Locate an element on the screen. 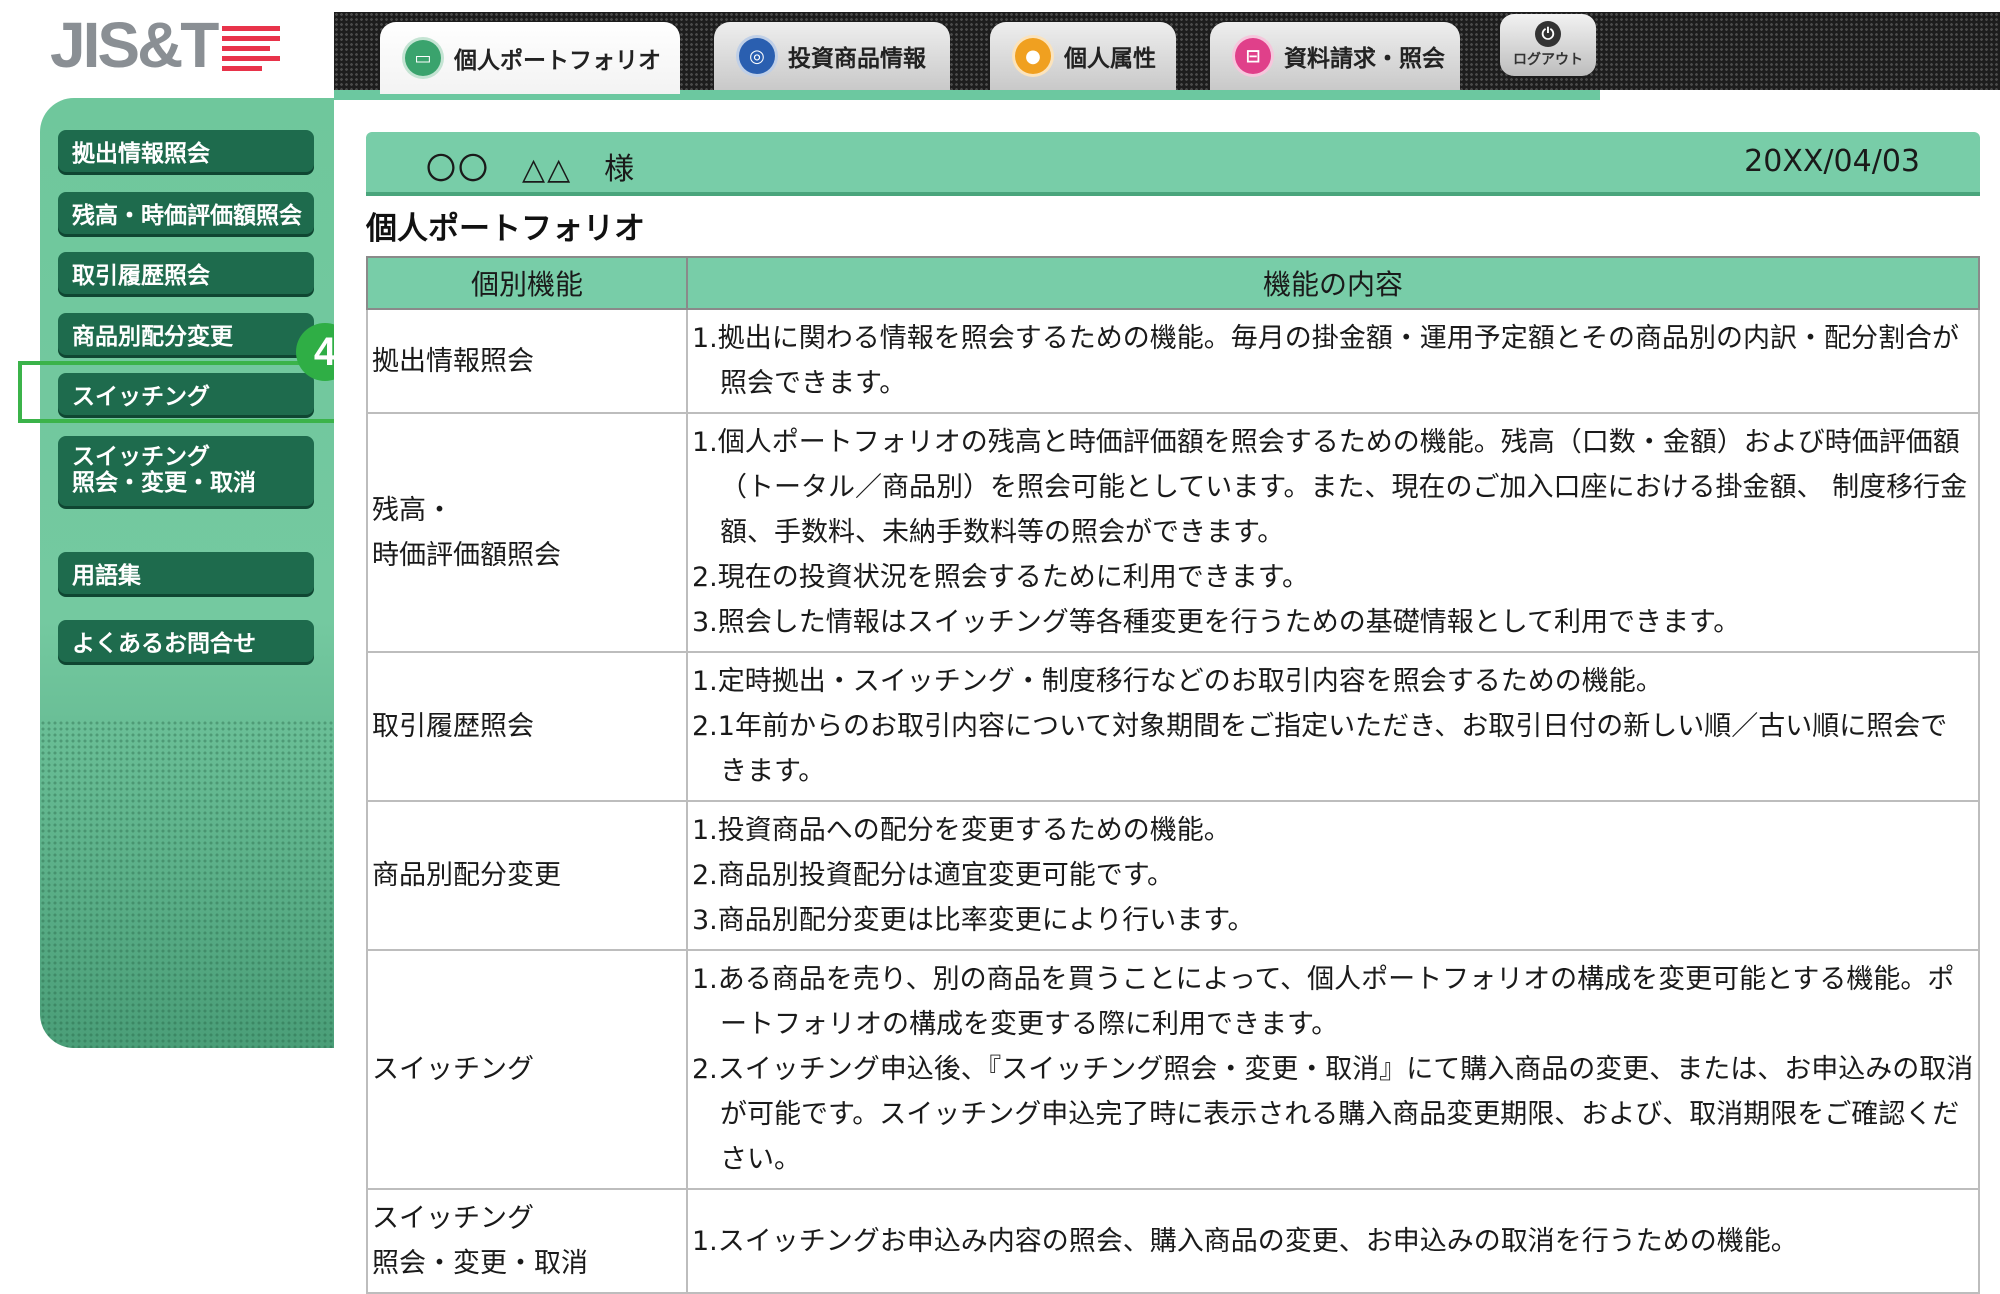 This screenshot has height=1294, width=2000. logout-icon: ⏻ is located at coordinates (1548, 34).